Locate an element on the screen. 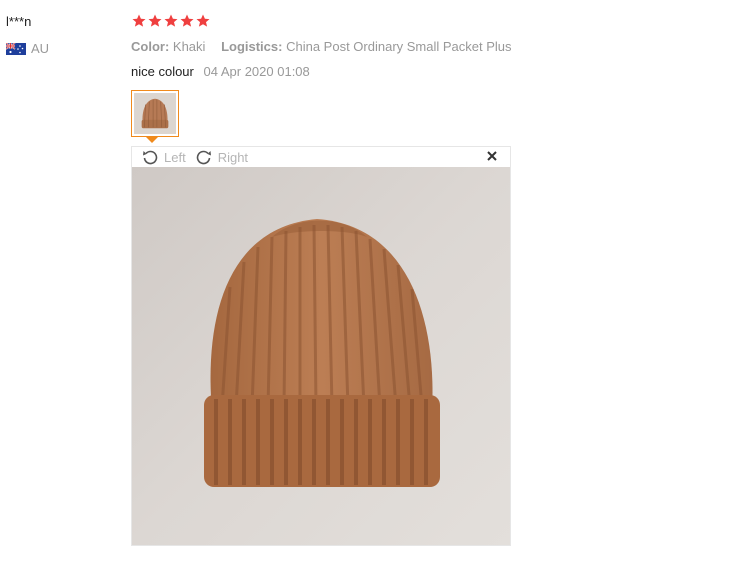  review-text: nice colour is located at coordinates (162, 71).